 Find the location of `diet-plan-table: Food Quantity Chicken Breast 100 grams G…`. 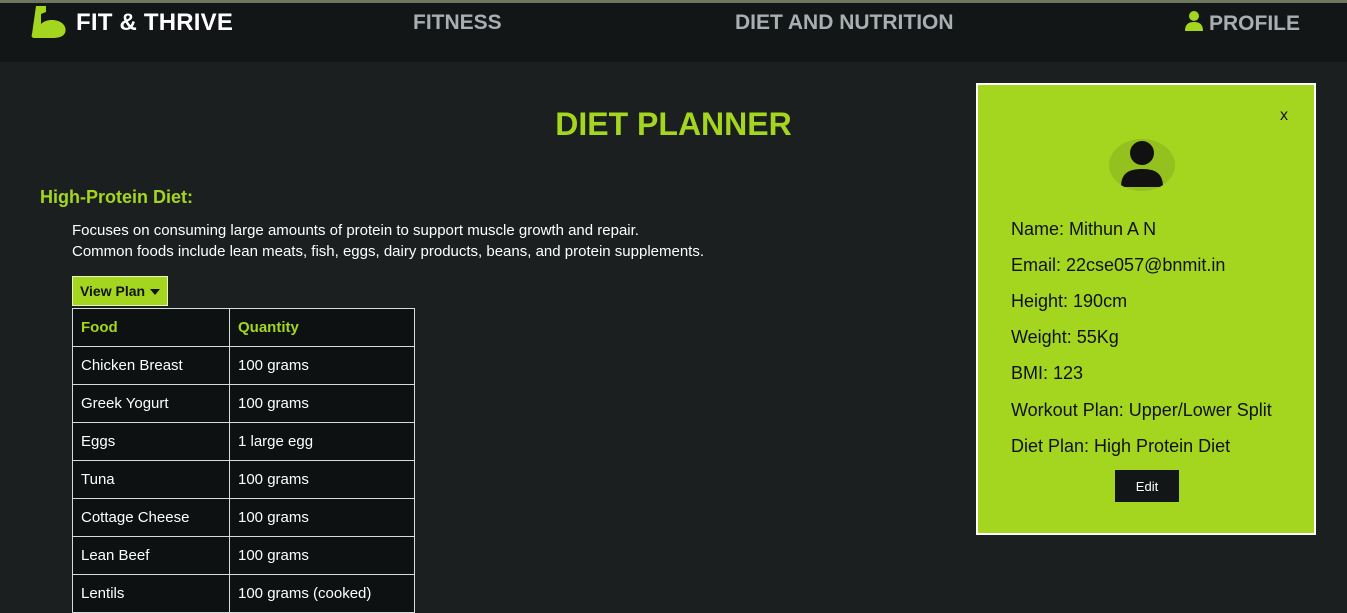

diet-plan-table: Food Quantity Chicken Breast 100 grams G… is located at coordinates (243, 460).